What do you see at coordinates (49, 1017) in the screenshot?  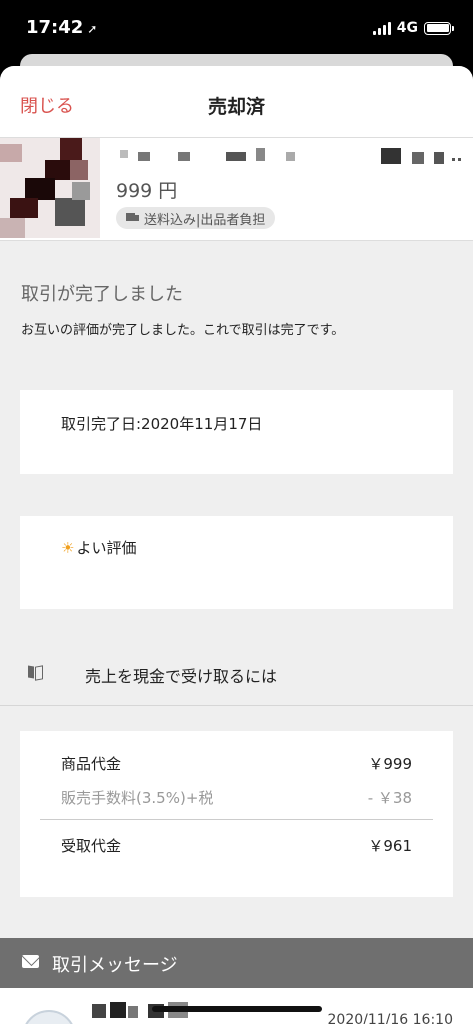 I see `avatar` at bounding box center [49, 1017].